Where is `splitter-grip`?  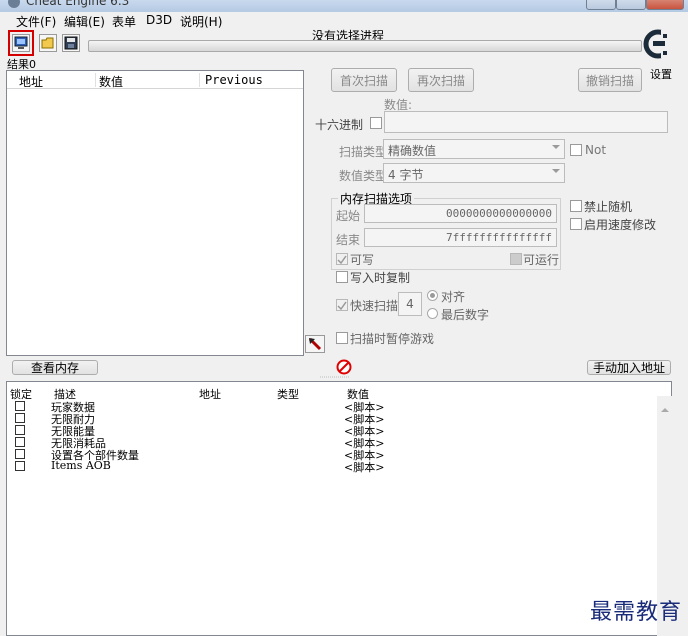
splitter-grip is located at coordinates (335, 377).